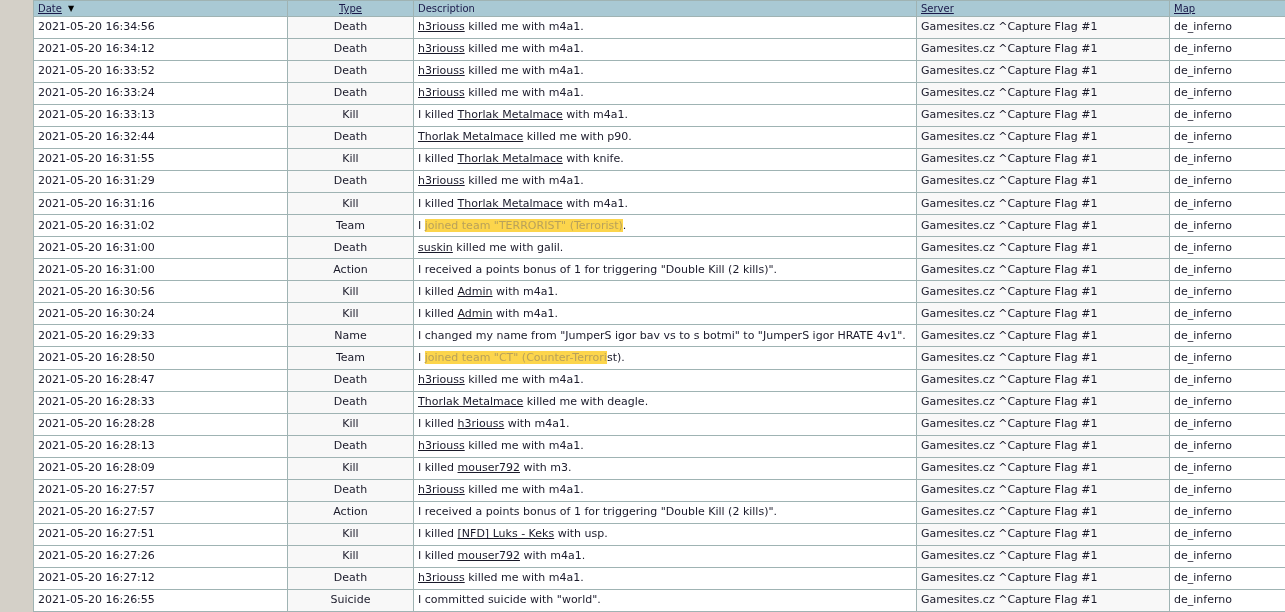 This screenshot has width=1285, height=612. What do you see at coordinates (160, 137) in the screenshot?
I see `date-cell: 2021-05-20 16:32:44` at bounding box center [160, 137].